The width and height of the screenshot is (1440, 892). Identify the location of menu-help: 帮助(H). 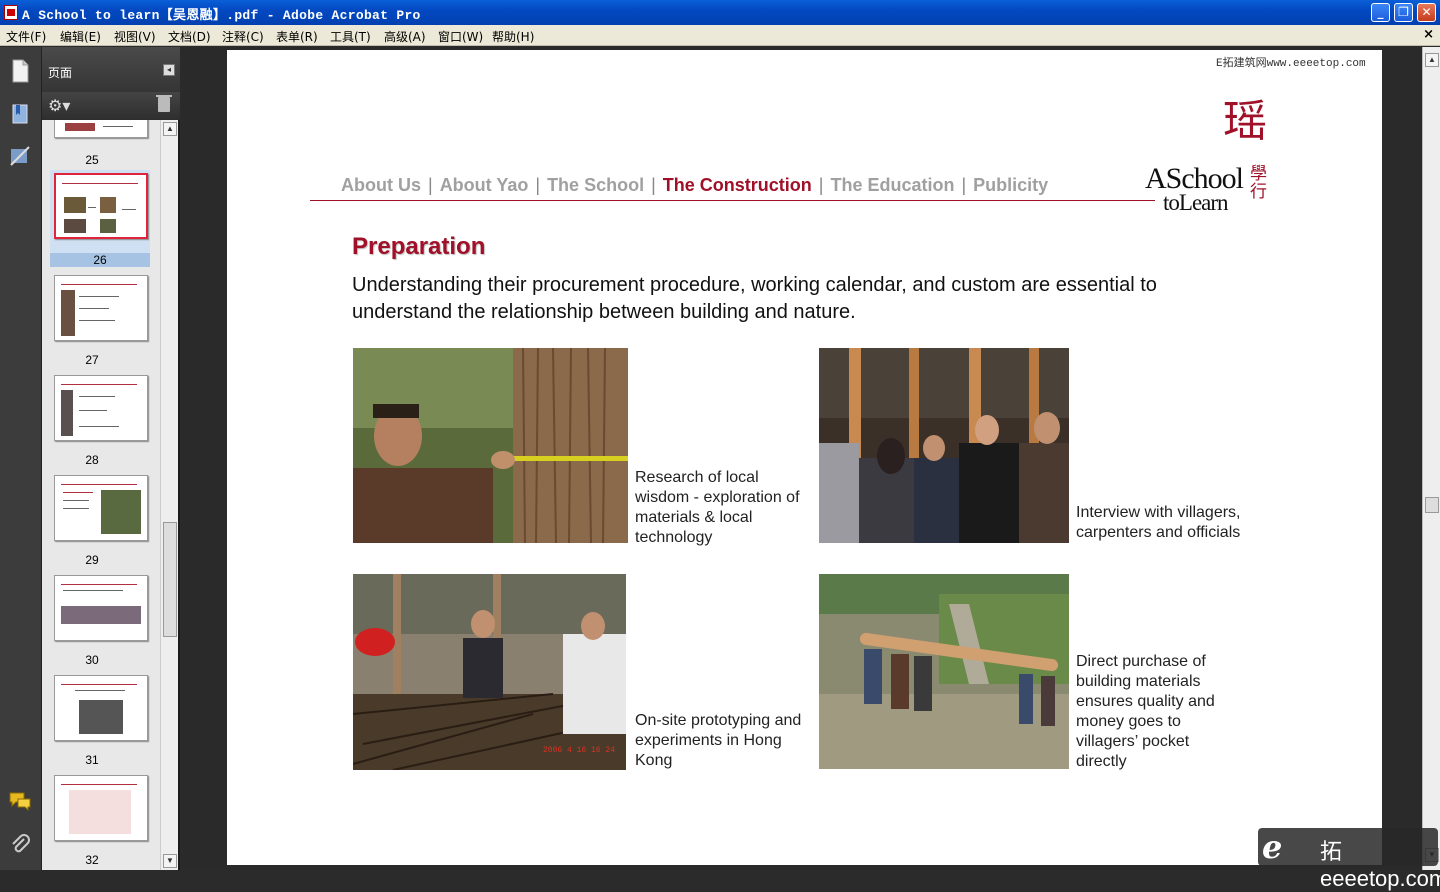
(513, 36).